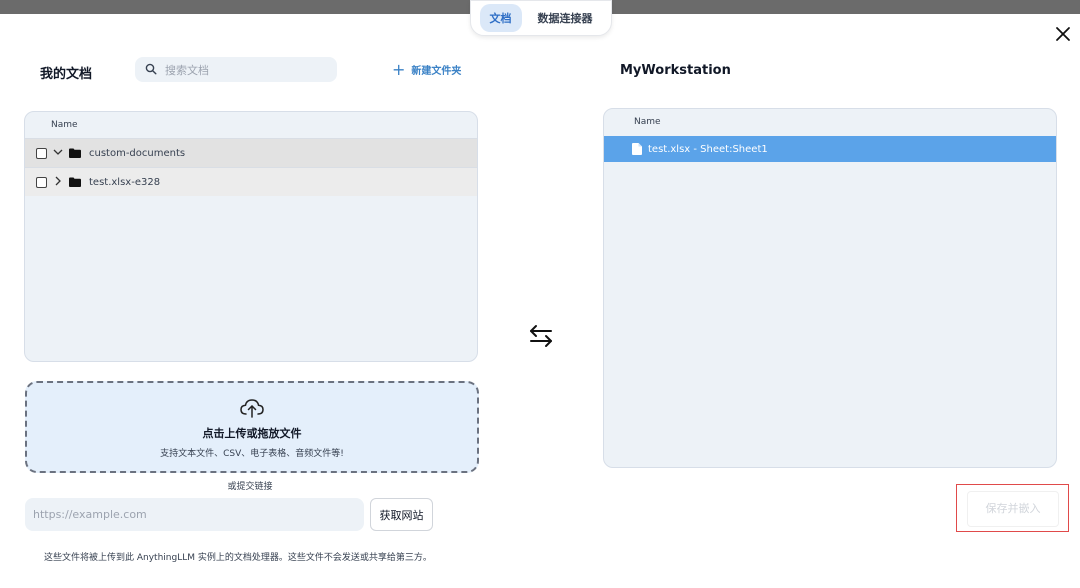 The image size is (1080, 588). What do you see at coordinates (252, 408) in the screenshot?
I see `cloud-upload-icon` at bounding box center [252, 408].